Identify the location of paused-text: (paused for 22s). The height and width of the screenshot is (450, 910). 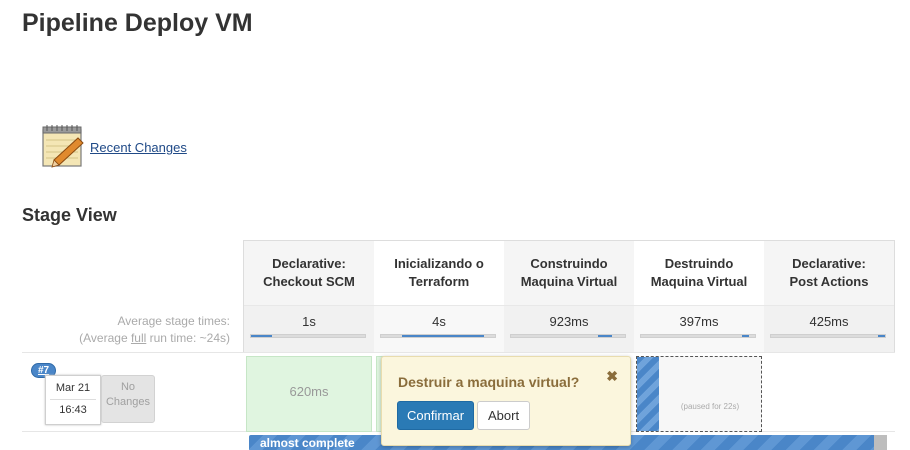
(710, 406).